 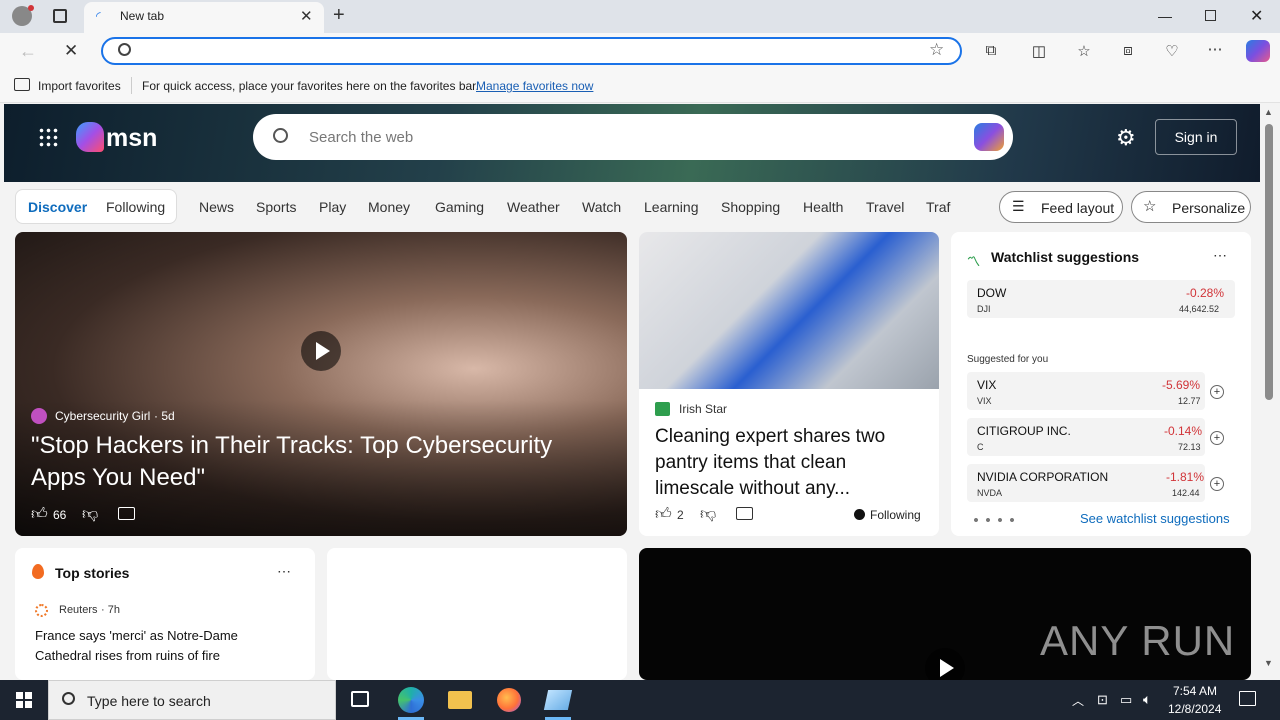 I want to click on copilot-icon, so click(x=1258, y=51).